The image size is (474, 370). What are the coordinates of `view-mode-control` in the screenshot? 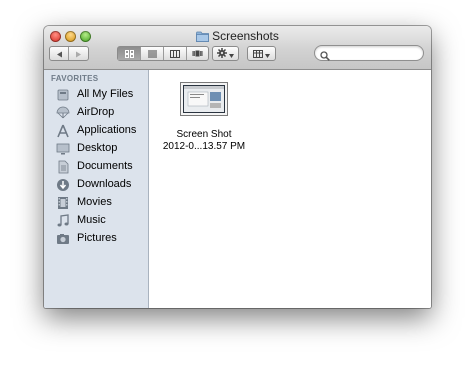 It's located at (163, 53).